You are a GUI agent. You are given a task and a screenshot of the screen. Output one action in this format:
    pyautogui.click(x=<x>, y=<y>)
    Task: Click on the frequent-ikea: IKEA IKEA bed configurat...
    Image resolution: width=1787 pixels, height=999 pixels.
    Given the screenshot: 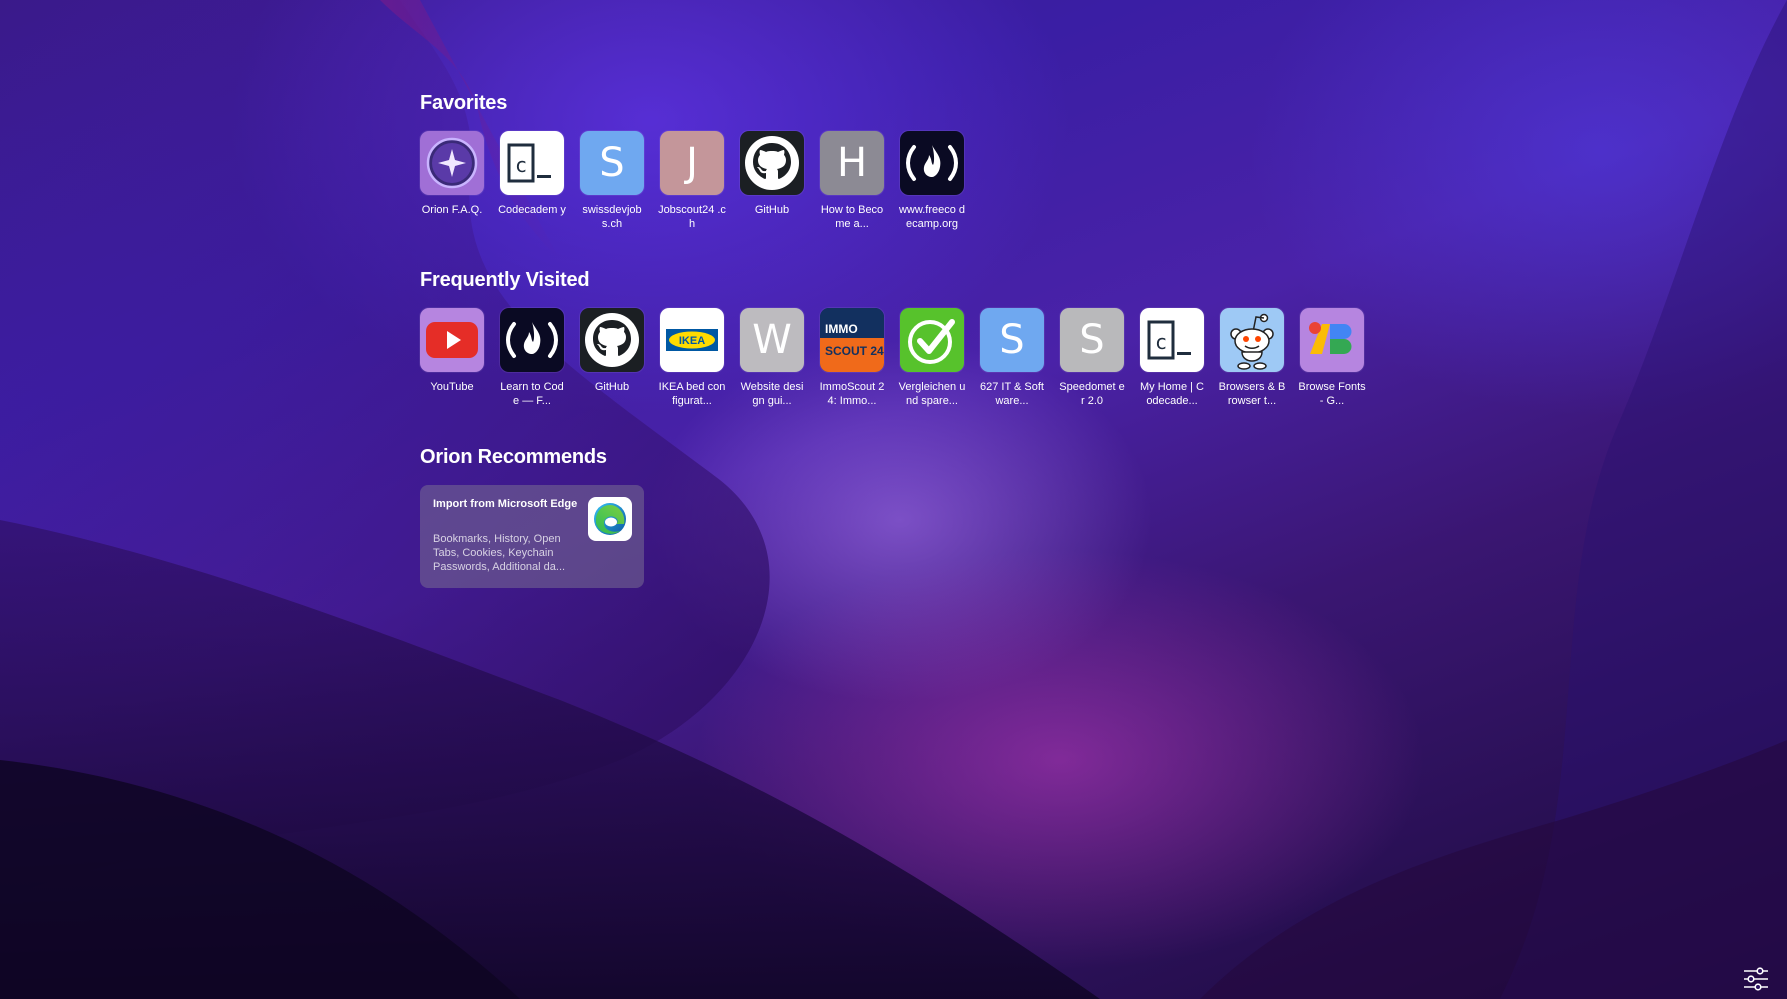 What is the action you would take?
    pyautogui.click(x=692, y=358)
    